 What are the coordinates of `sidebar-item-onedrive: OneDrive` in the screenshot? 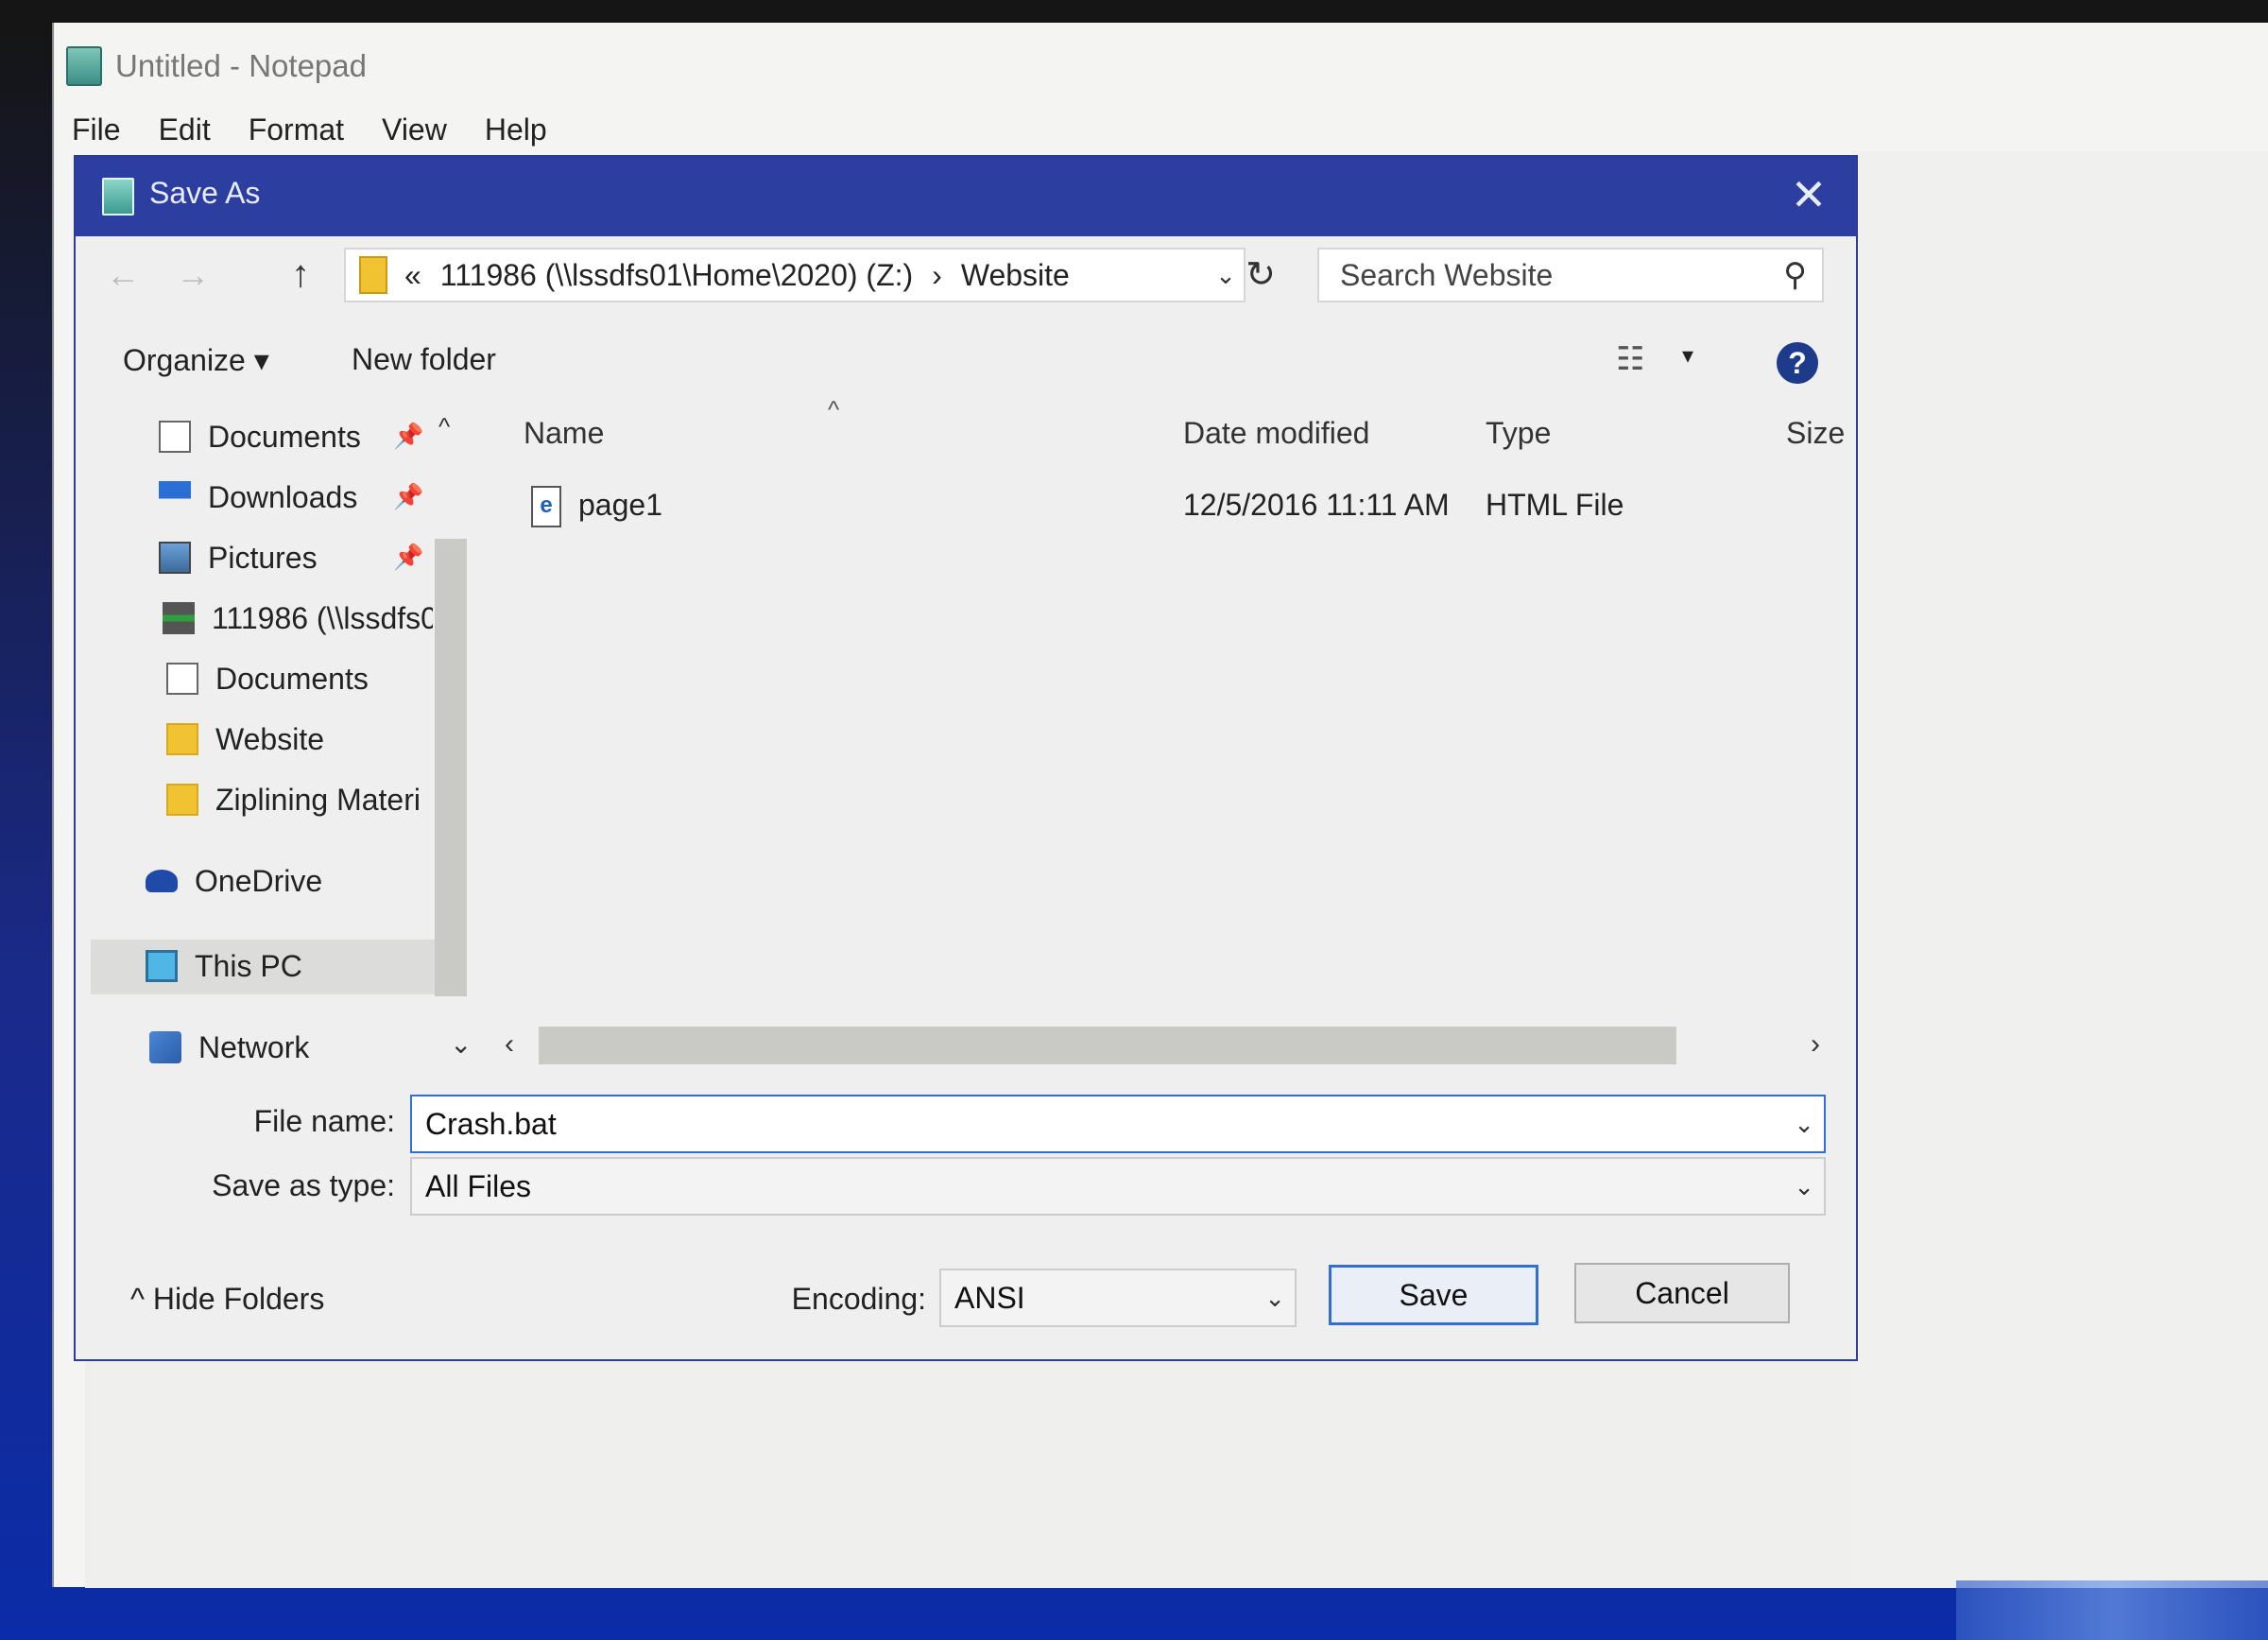 It's located at (287, 881).